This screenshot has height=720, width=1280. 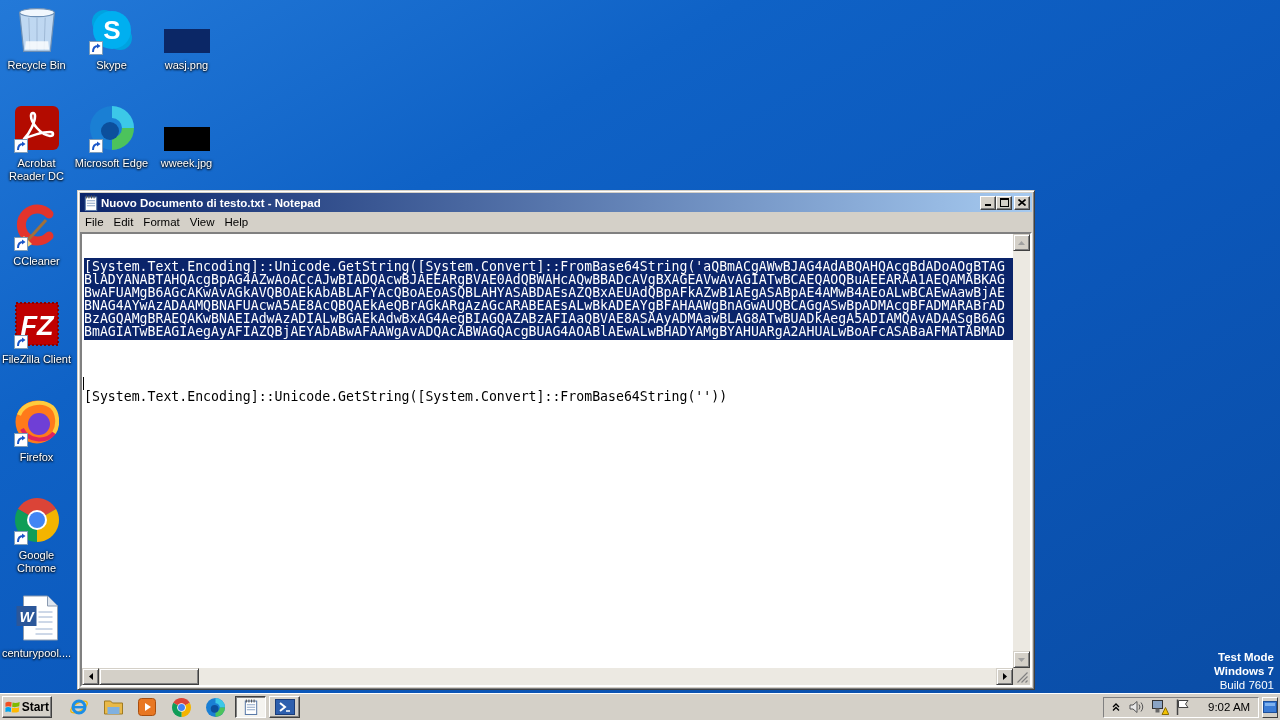 What do you see at coordinates (406, 396) in the screenshot?
I see `text-line: [System.Text.Encoding]::Unicode.GetString([System.Convert]::FromBase64String(''))` at bounding box center [406, 396].